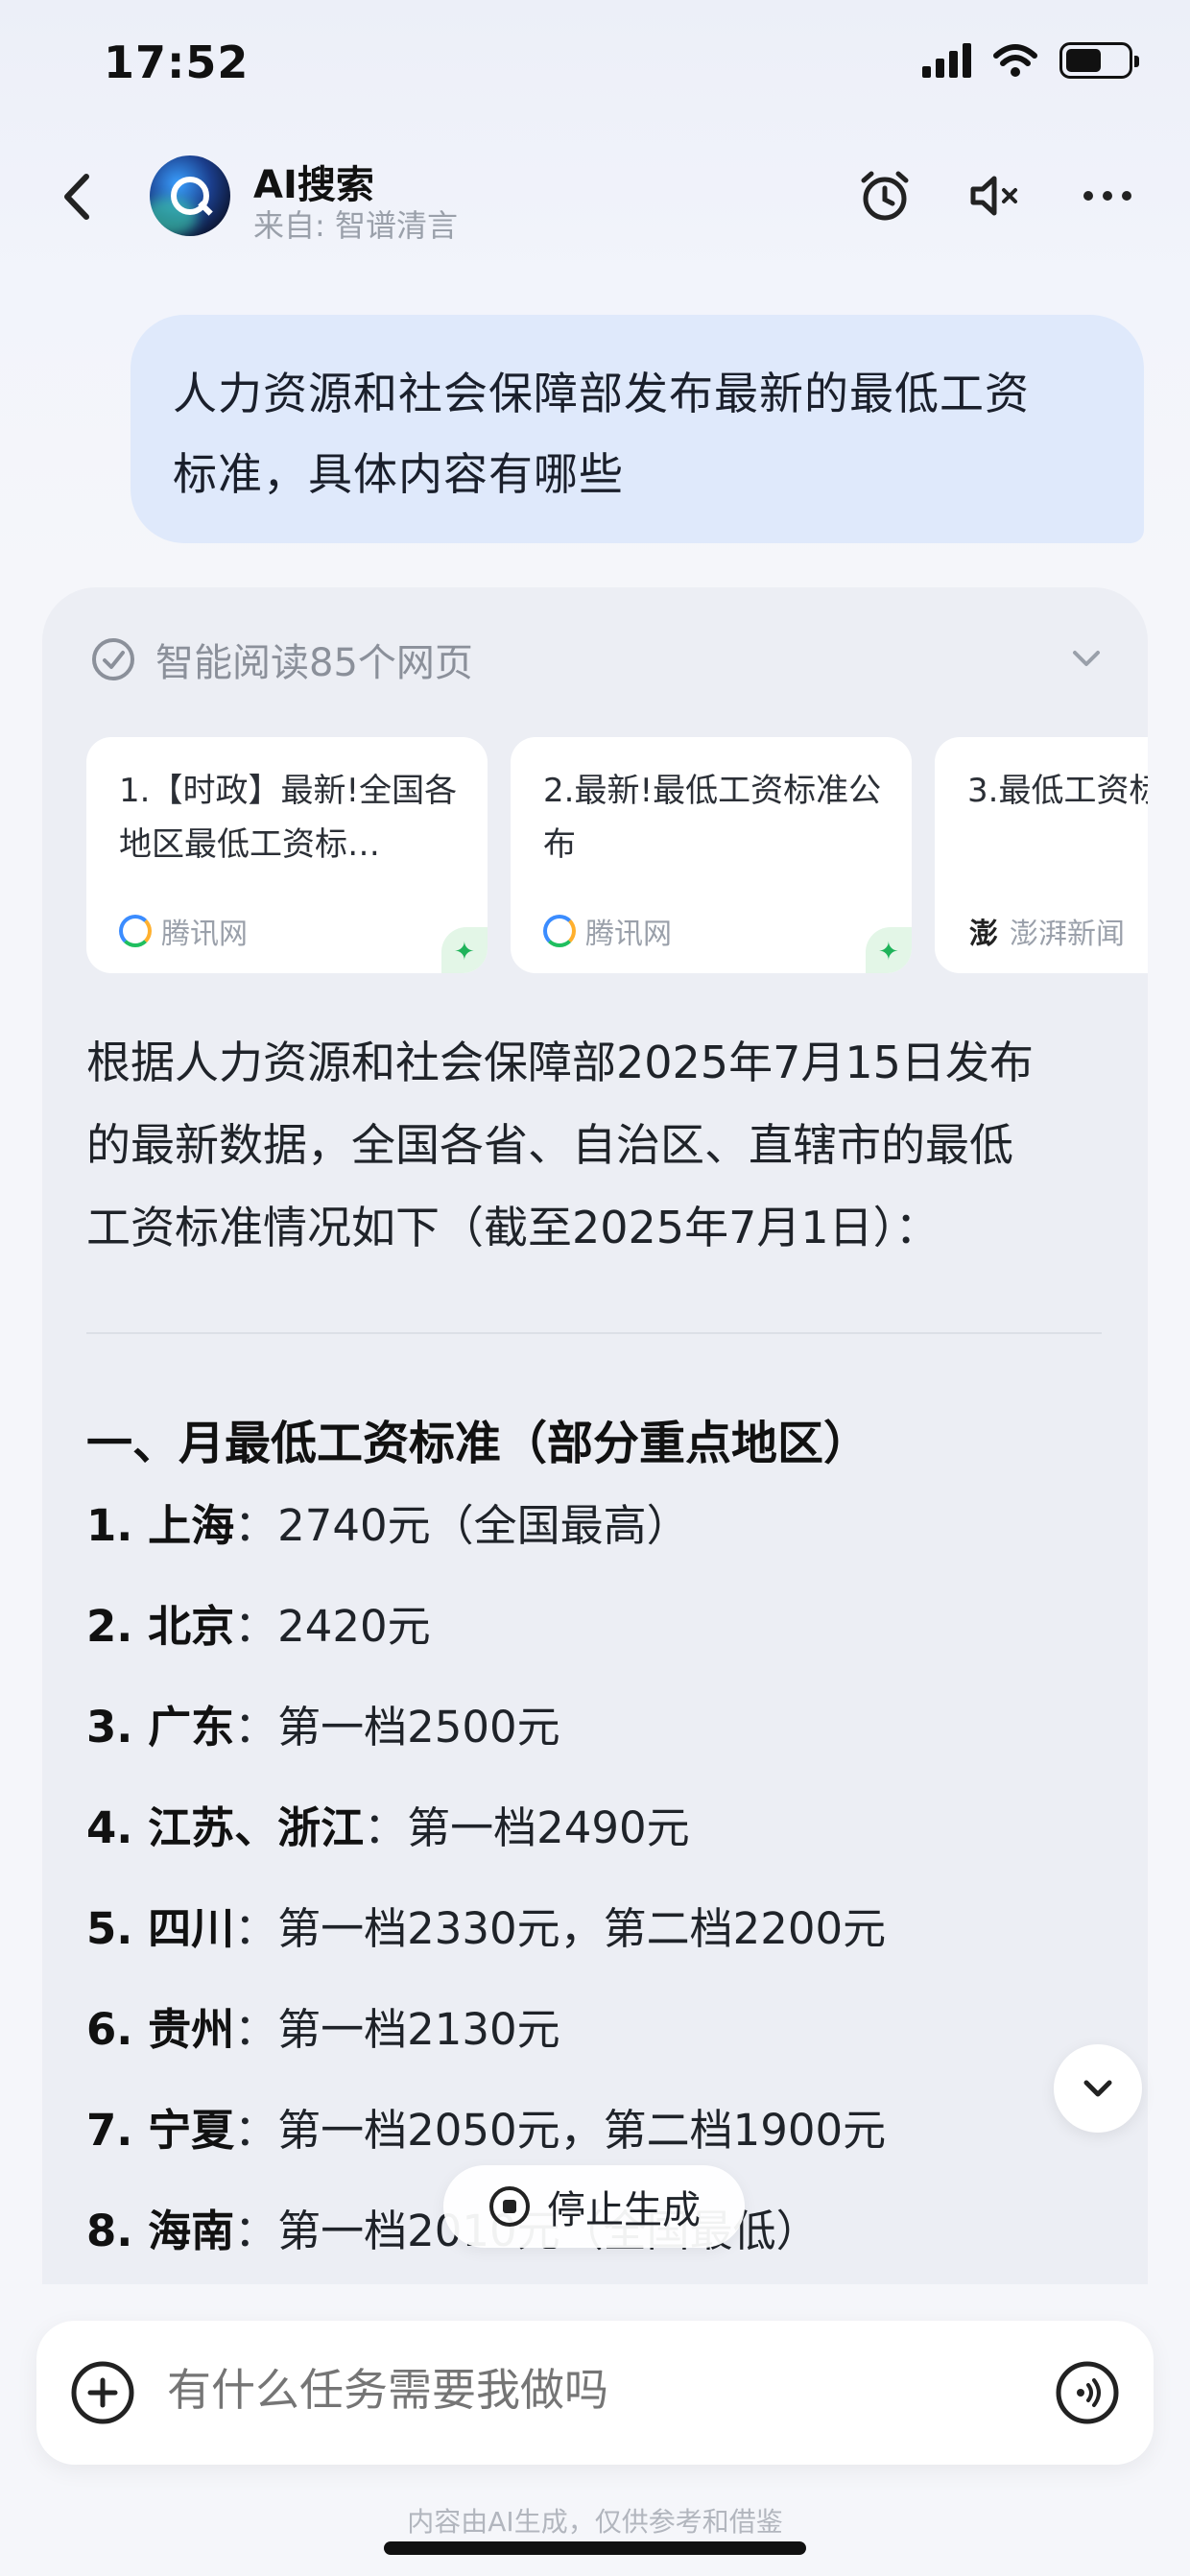 The image size is (1190, 2576). I want to click on more-icon, so click(1108, 196).